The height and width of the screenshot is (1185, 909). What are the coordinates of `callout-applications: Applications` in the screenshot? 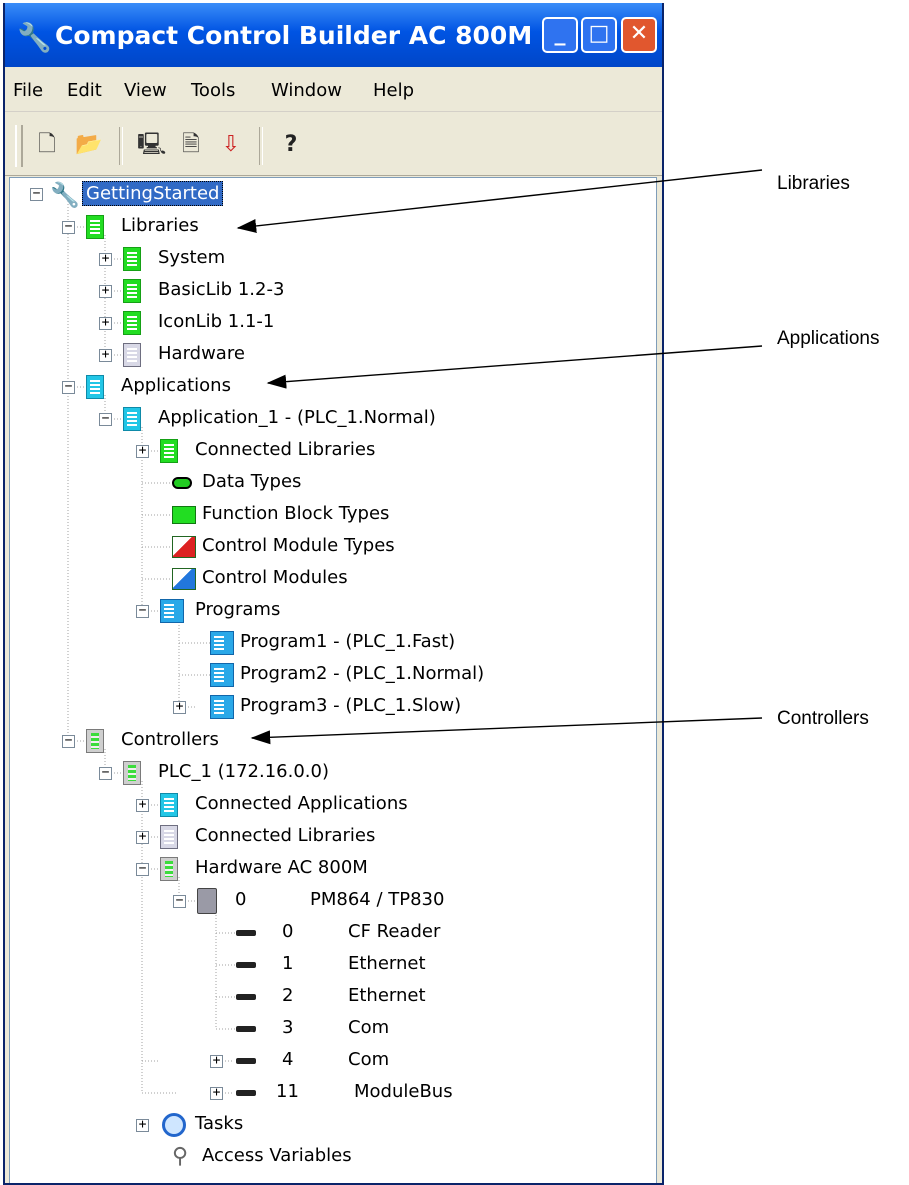 It's located at (828, 338).